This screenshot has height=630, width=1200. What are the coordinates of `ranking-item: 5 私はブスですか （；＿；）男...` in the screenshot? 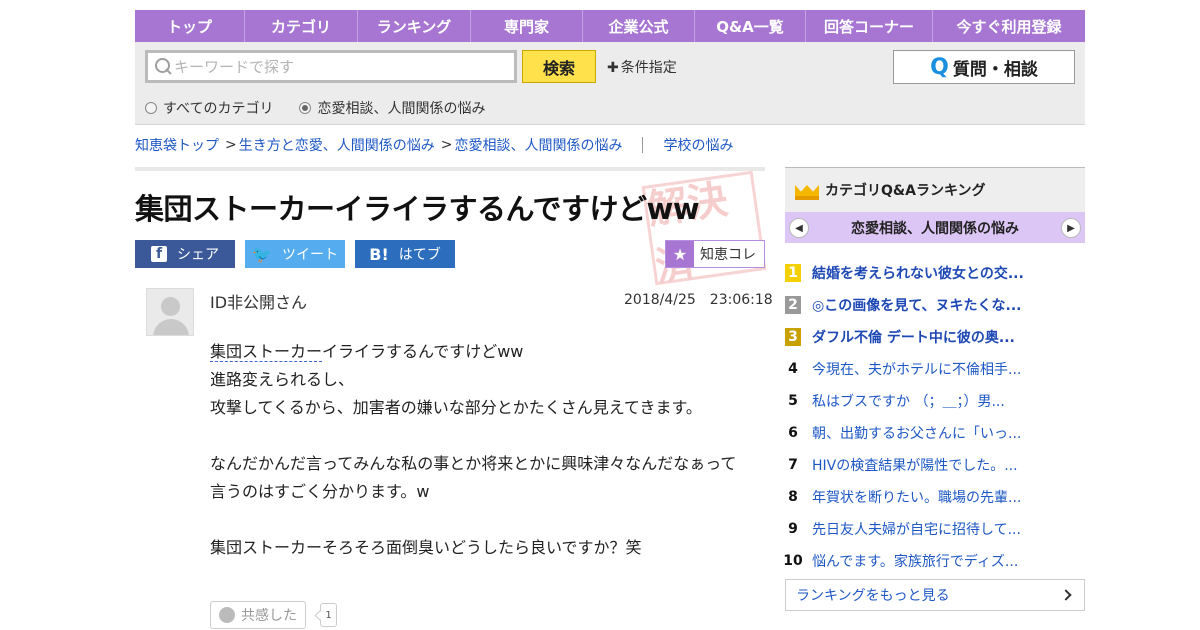 It's located at (935, 401).